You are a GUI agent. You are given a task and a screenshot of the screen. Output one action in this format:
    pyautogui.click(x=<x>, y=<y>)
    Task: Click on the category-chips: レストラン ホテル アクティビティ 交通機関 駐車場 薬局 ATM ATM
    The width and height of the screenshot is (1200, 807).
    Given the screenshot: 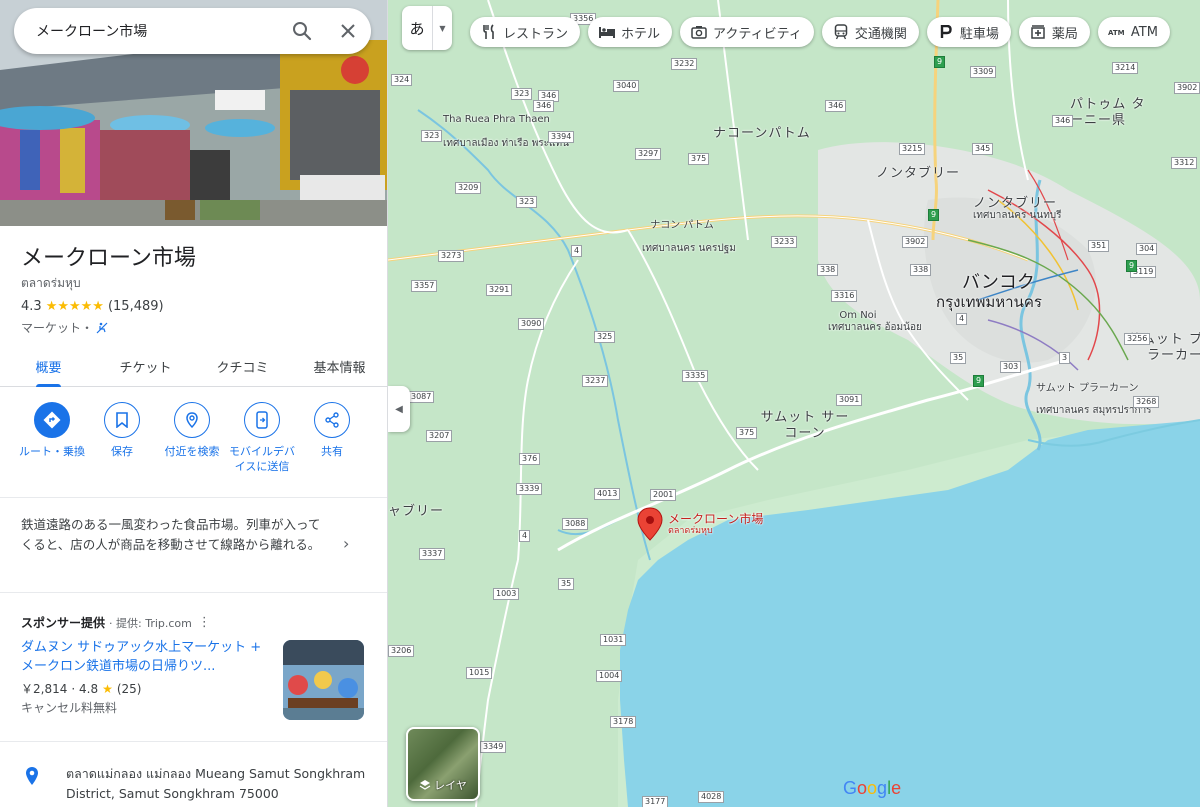 What is the action you would take?
    pyautogui.click(x=820, y=32)
    